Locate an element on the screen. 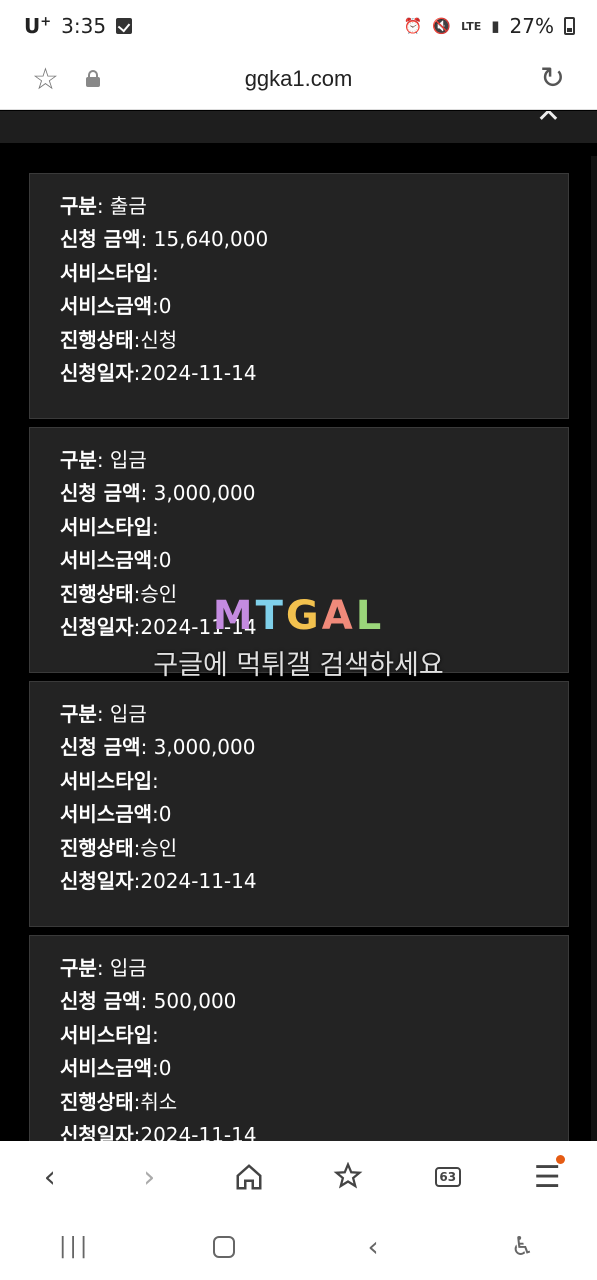 This screenshot has height=1280, width=597. forward-button: › is located at coordinates (149, 1177).